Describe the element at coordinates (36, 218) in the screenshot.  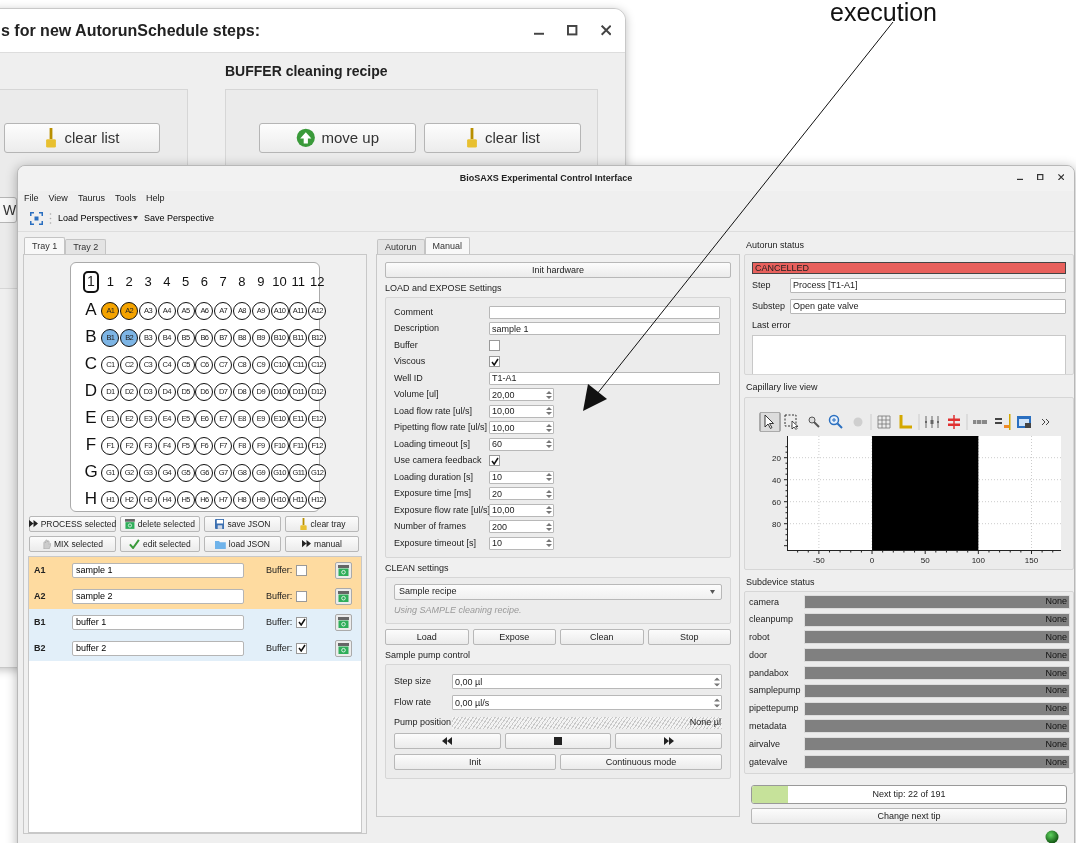
I see `fullscreen-icon` at that location.